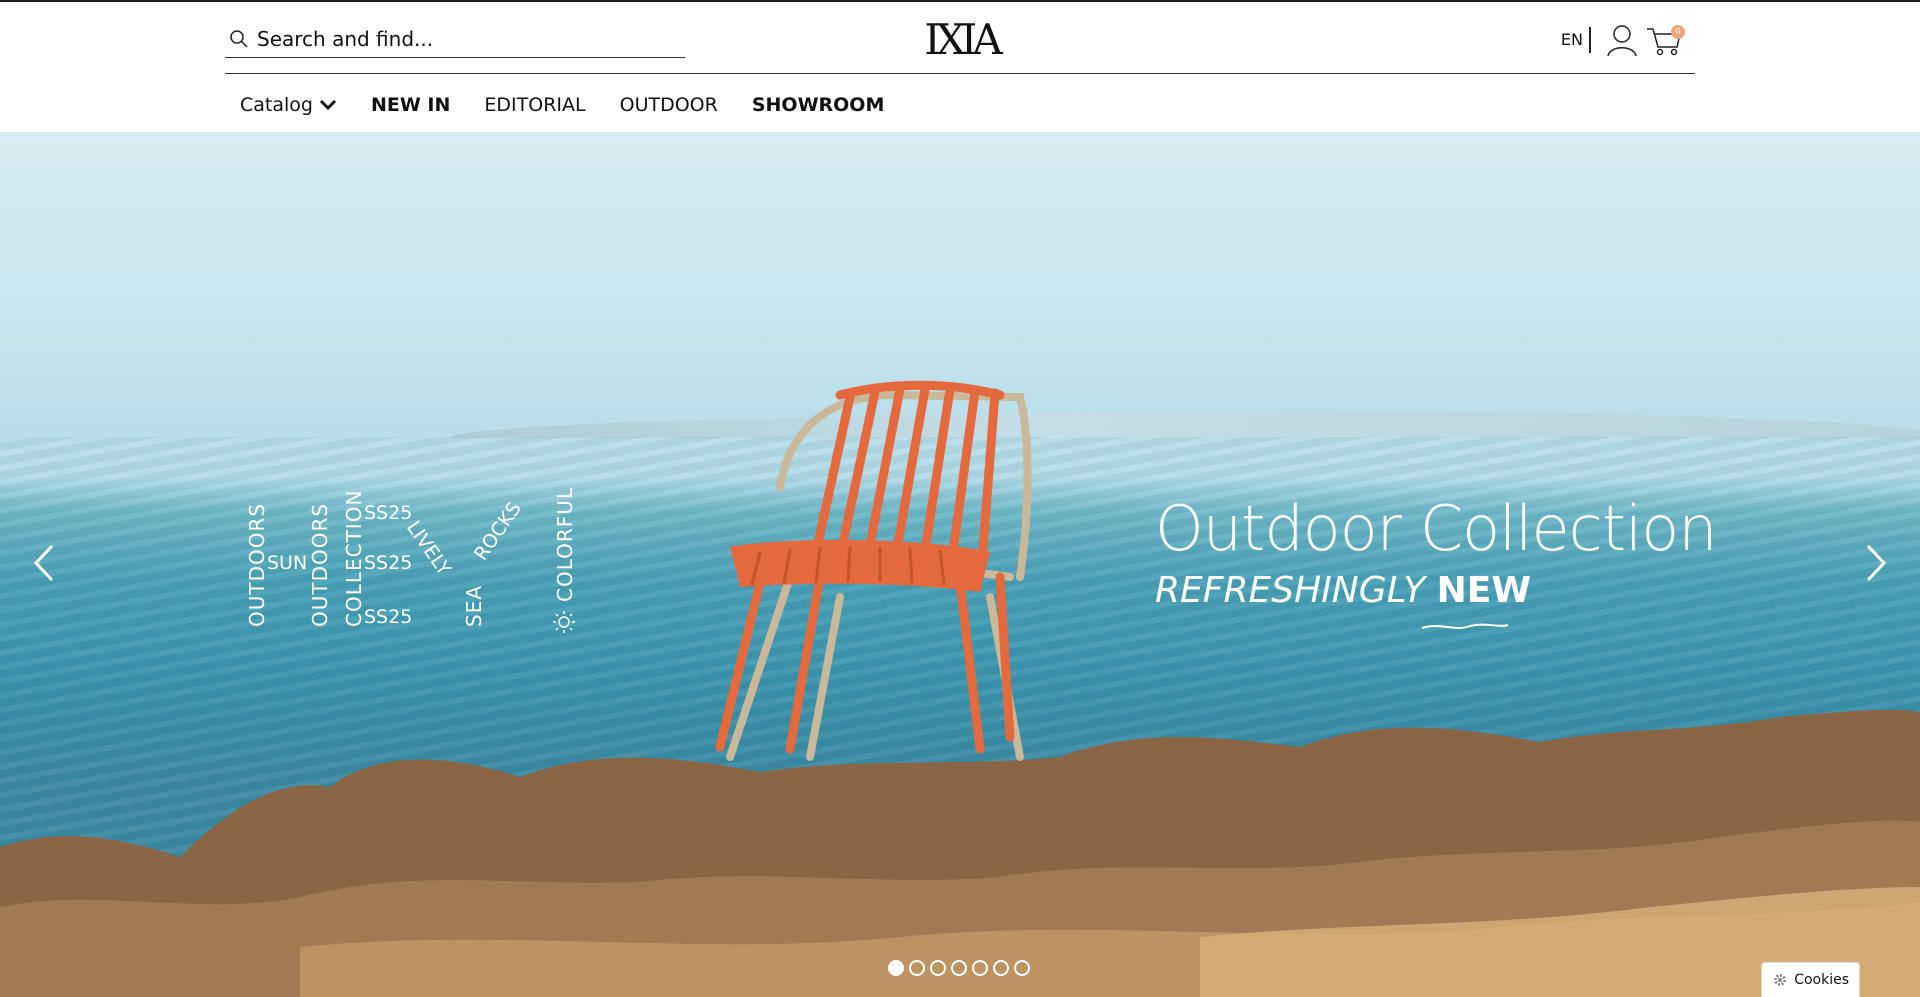 This screenshot has width=1920, height=997. I want to click on ixia-logo: IXIA, so click(961, 37).